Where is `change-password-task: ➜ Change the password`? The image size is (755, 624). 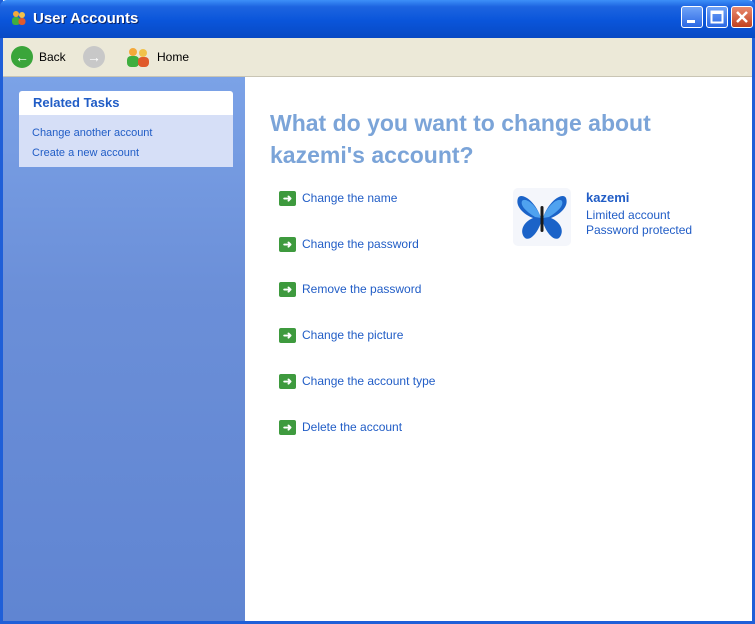 change-password-task: ➜ Change the password is located at coordinates (349, 244).